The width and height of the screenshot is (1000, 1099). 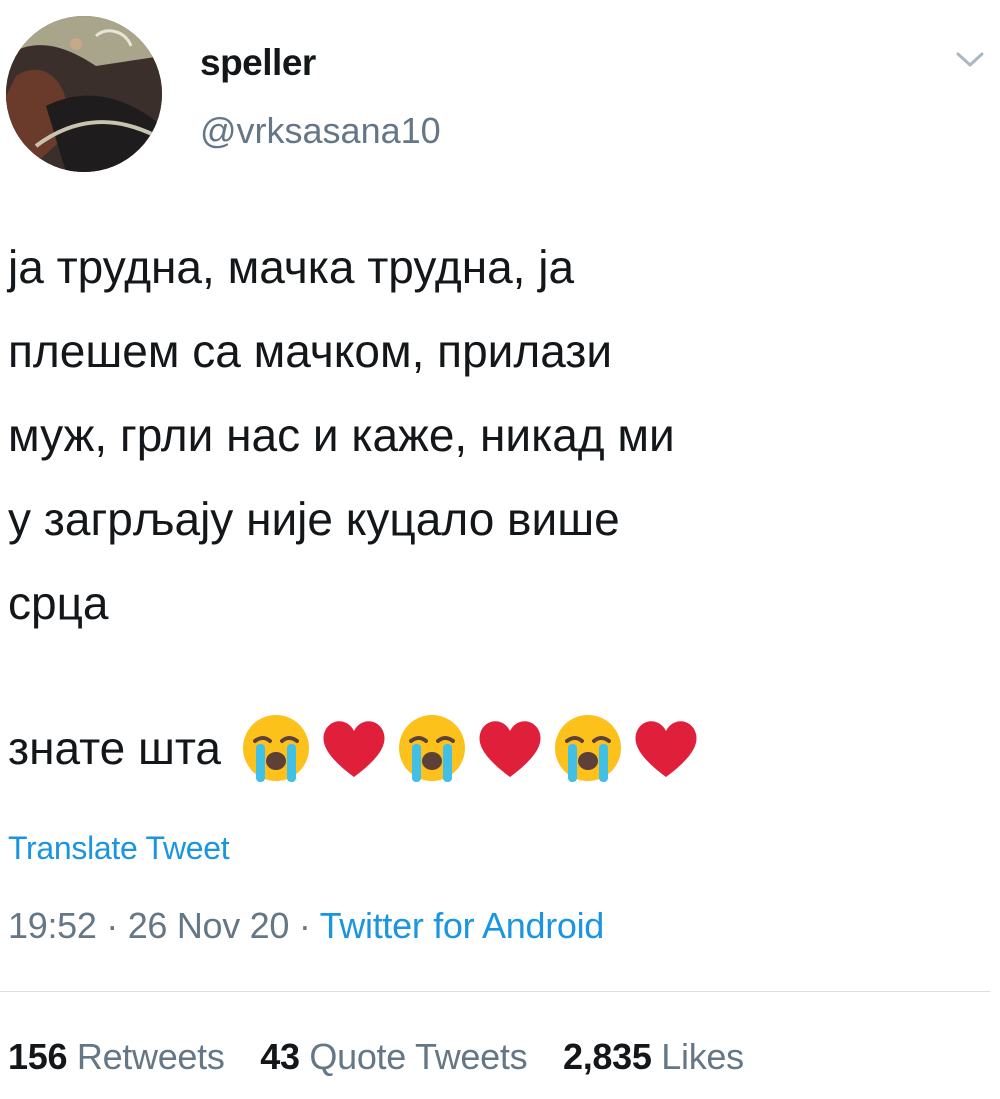 I want to click on likes-label: Likes, so click(x=702, y=1056).